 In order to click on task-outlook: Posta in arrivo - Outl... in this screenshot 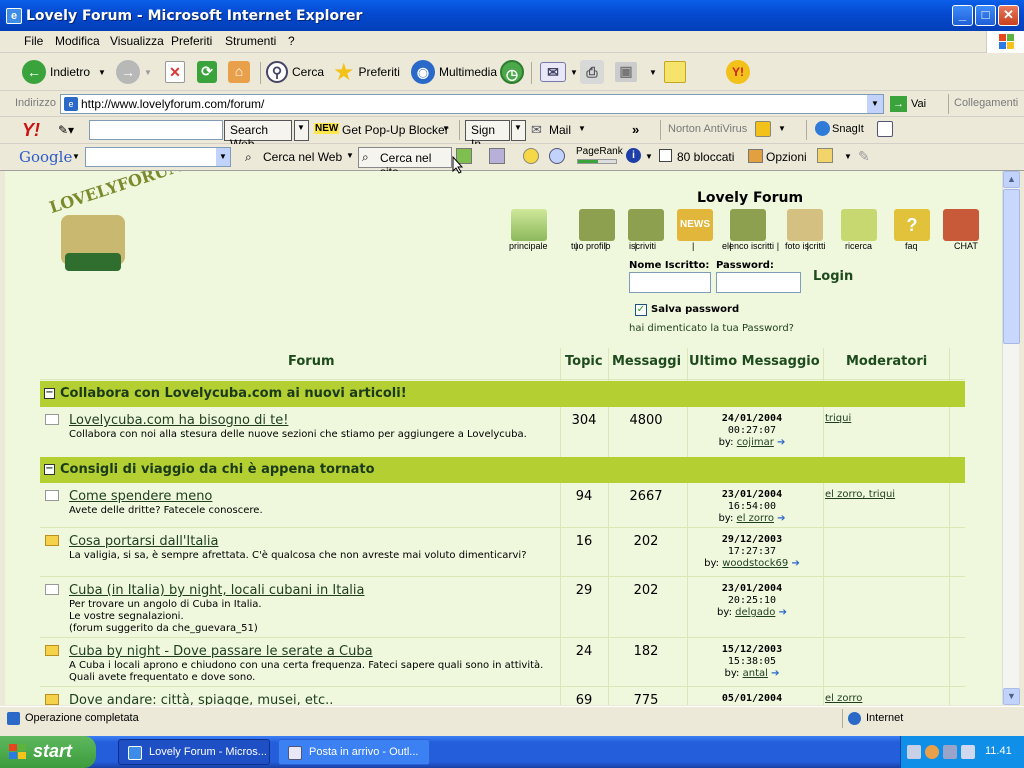, I will do `click(354, 752)`.